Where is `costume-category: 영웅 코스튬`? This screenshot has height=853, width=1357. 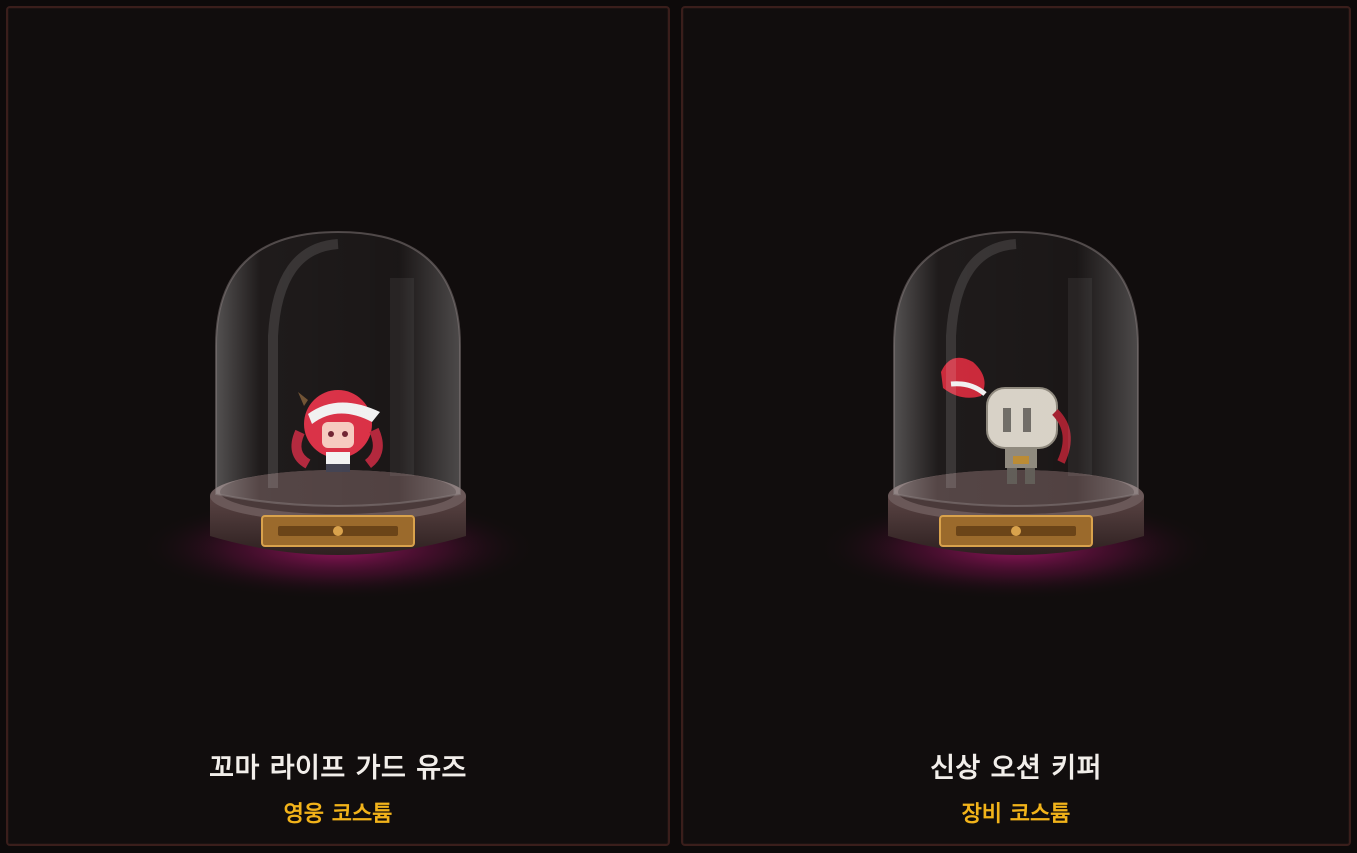
costume-category: 영웅 코스튬 is located at coordinates (338, 814).